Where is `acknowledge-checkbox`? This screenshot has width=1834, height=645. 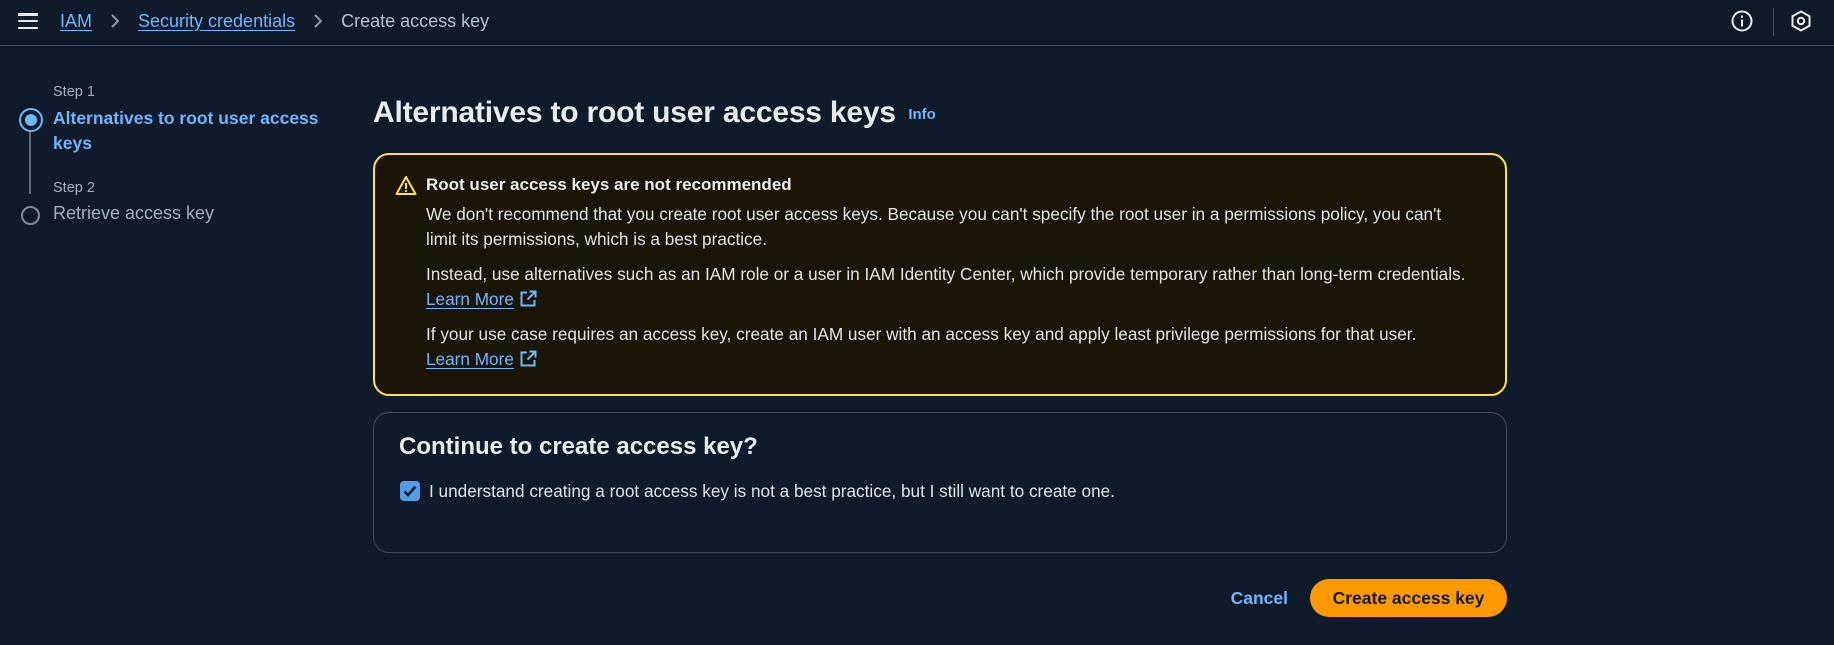
acknowledge-checkbox is located at coordinates (410, 491).